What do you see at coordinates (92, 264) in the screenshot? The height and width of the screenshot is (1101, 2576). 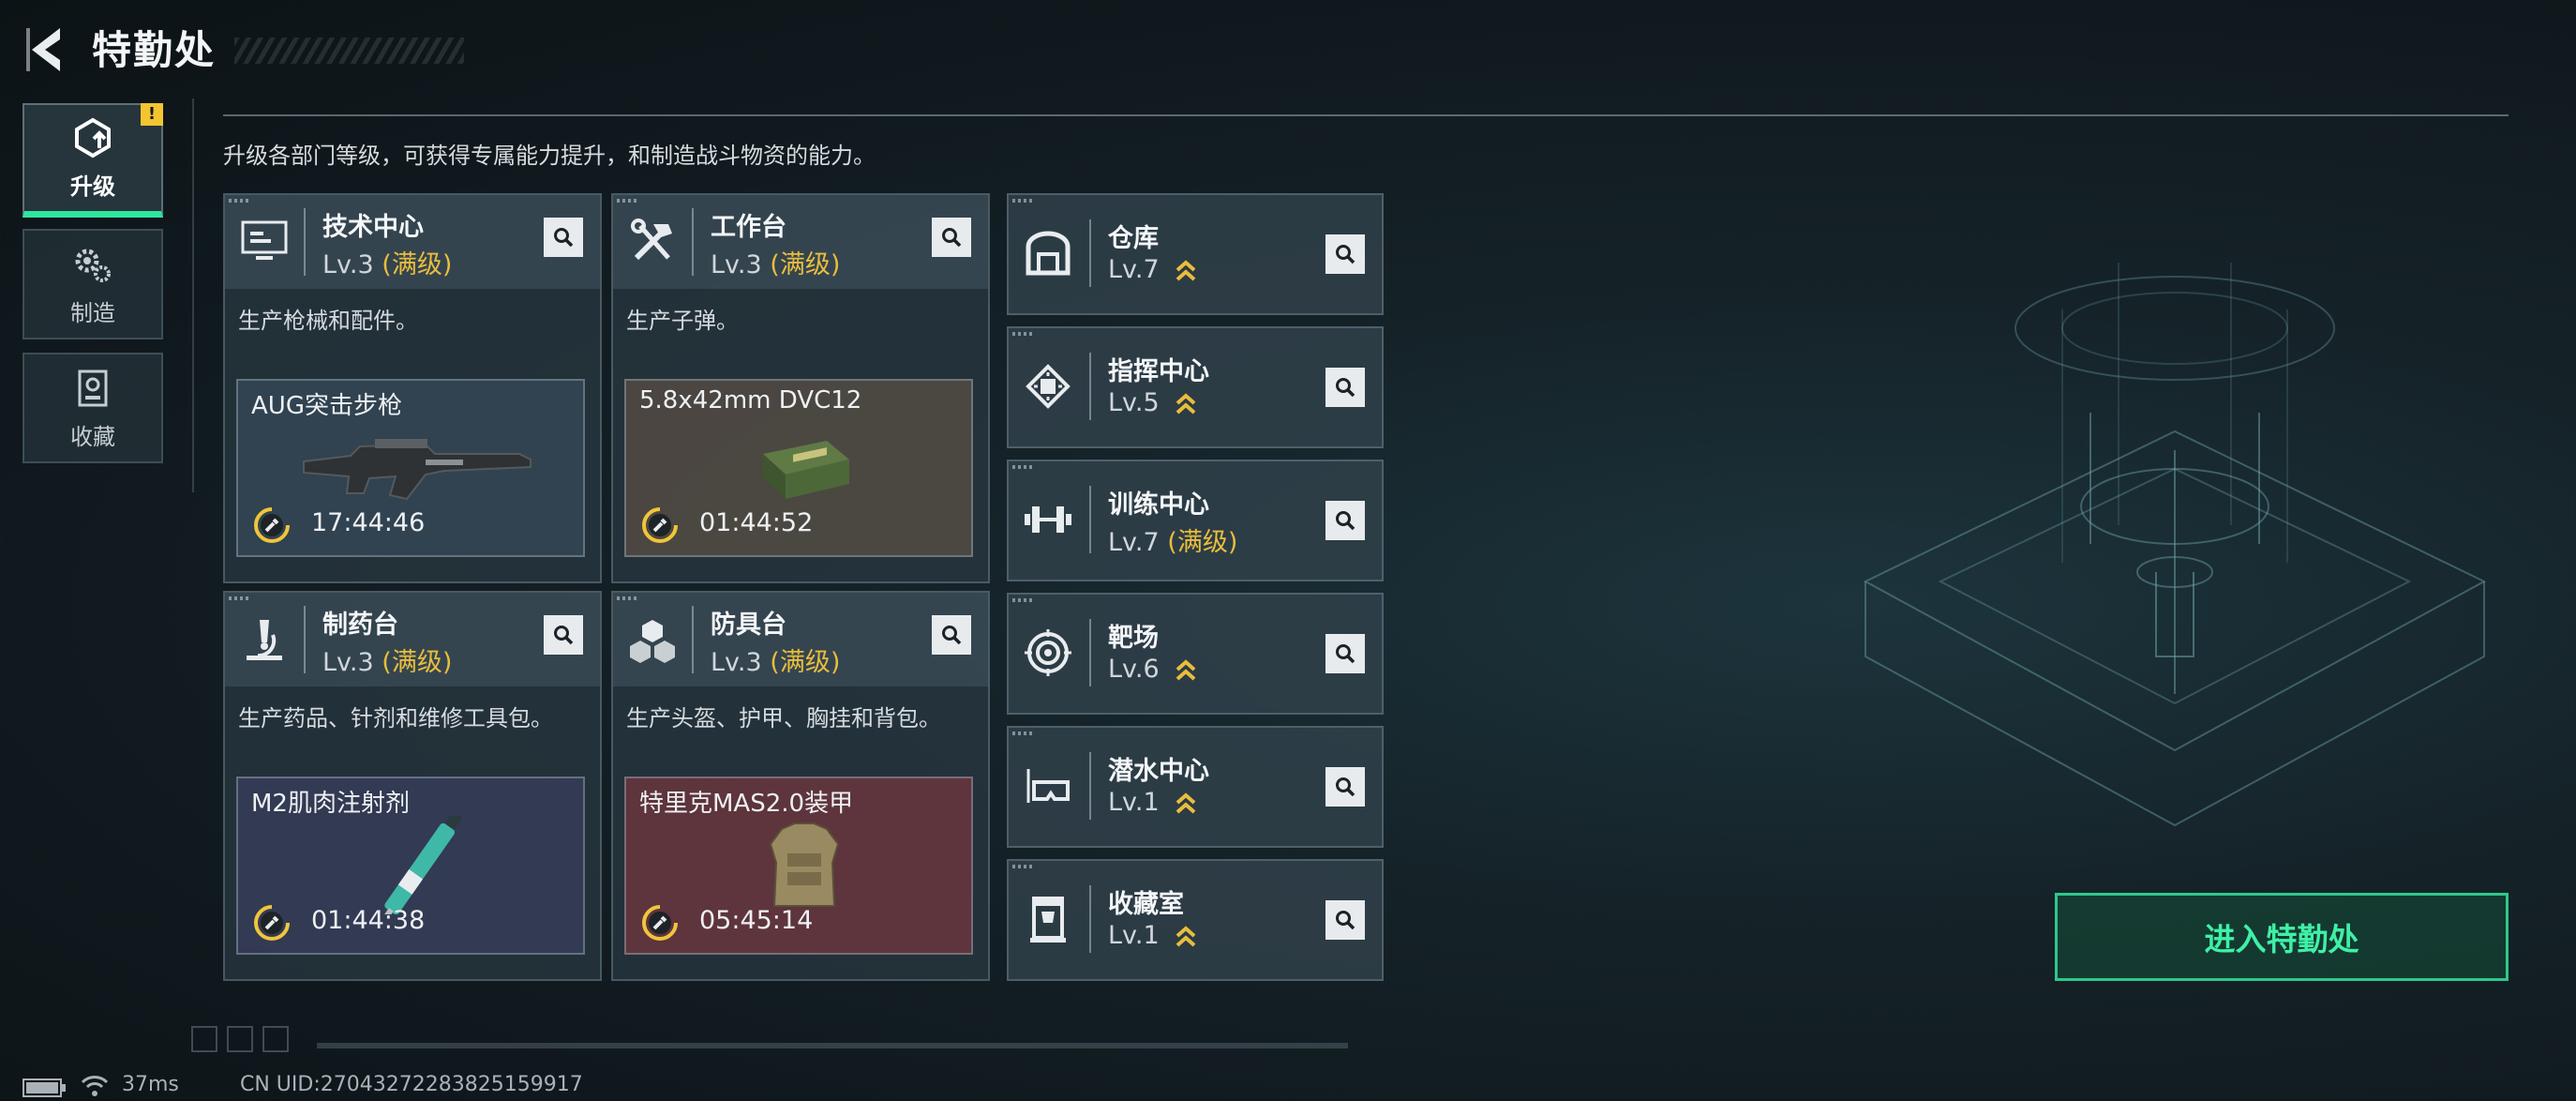 I see `gears-icon` at bounding box center [92, 264].